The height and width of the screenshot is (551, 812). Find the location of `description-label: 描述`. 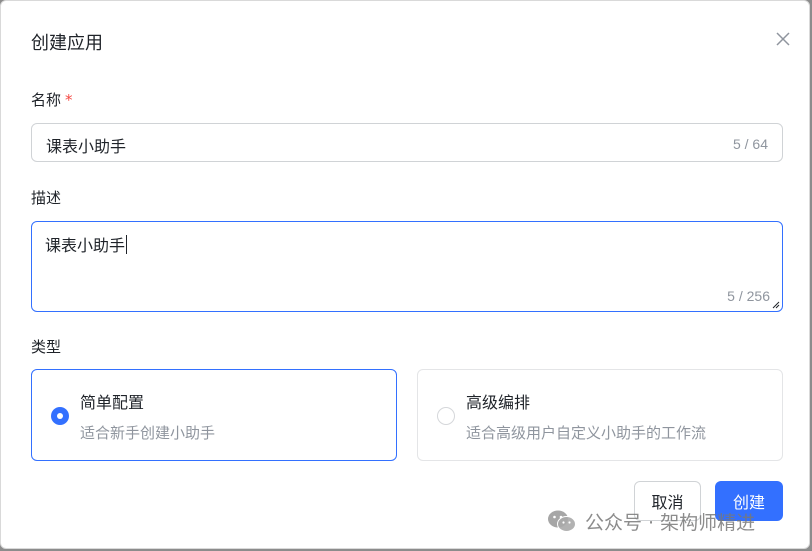

description-label: 描述 is located at coordinates (46, 198).